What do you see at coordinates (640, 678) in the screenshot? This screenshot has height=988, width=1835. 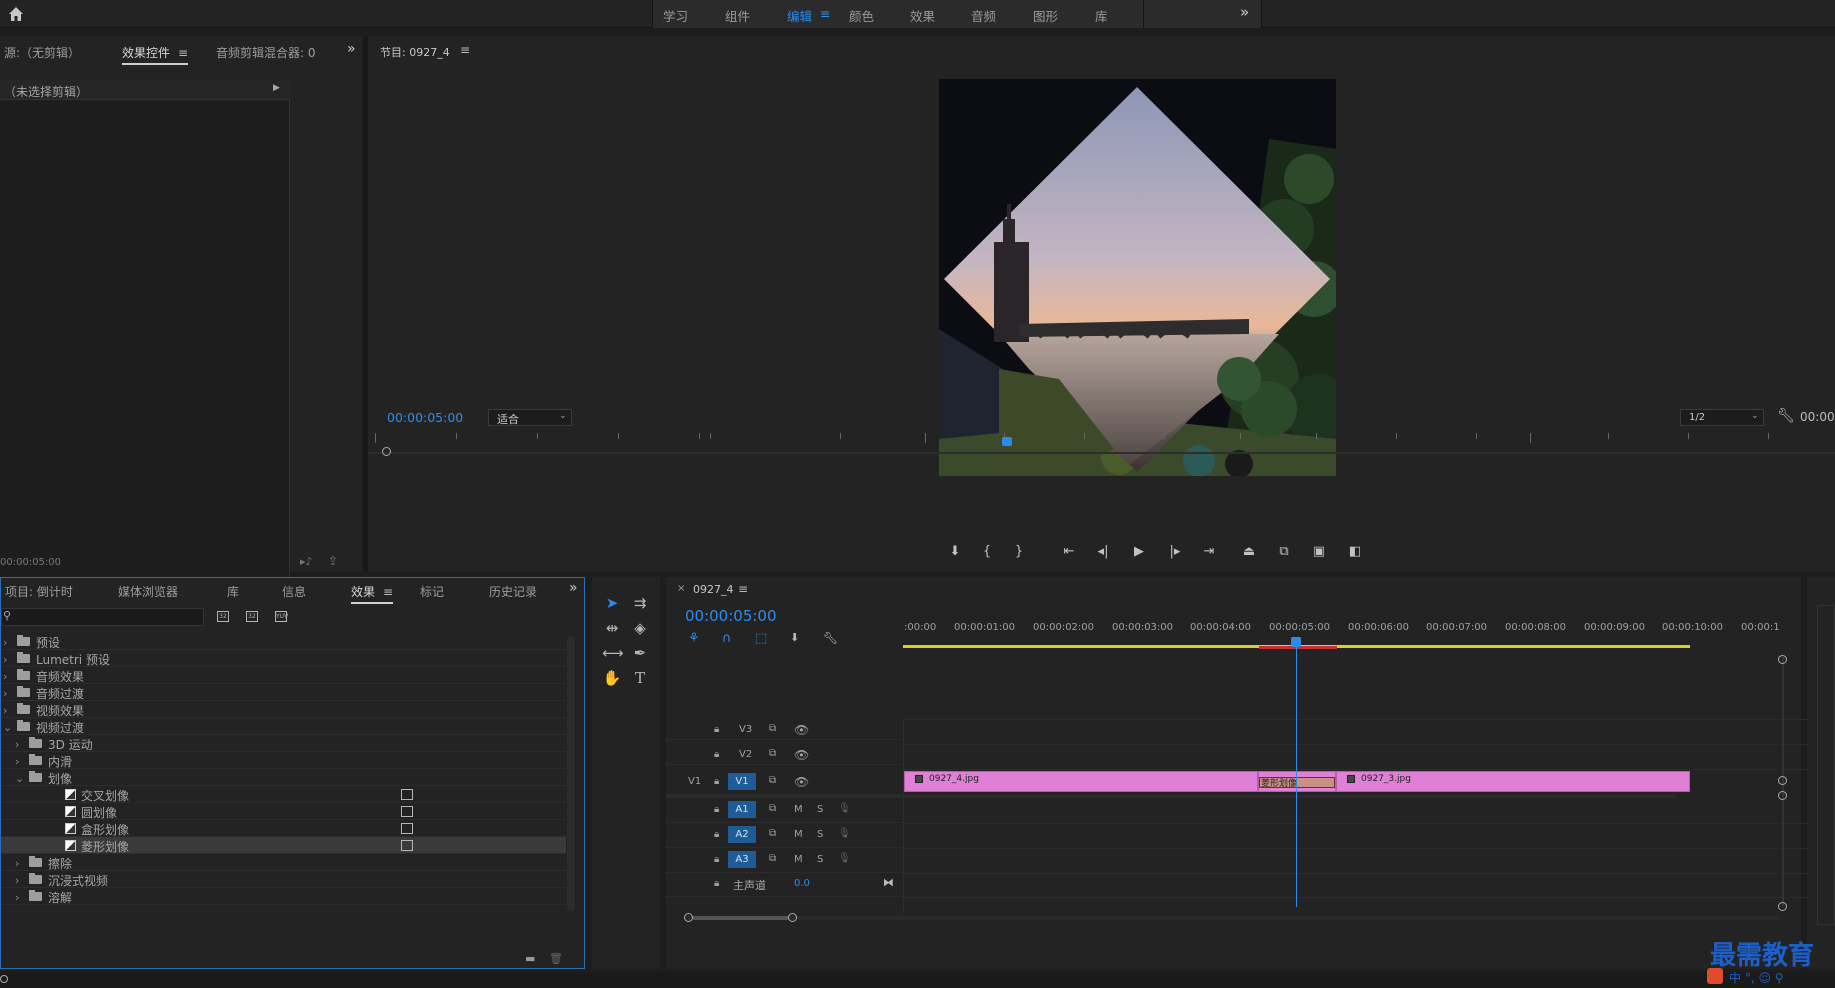 I see `type-tool-icon: T` at bounding box center [640, 678].